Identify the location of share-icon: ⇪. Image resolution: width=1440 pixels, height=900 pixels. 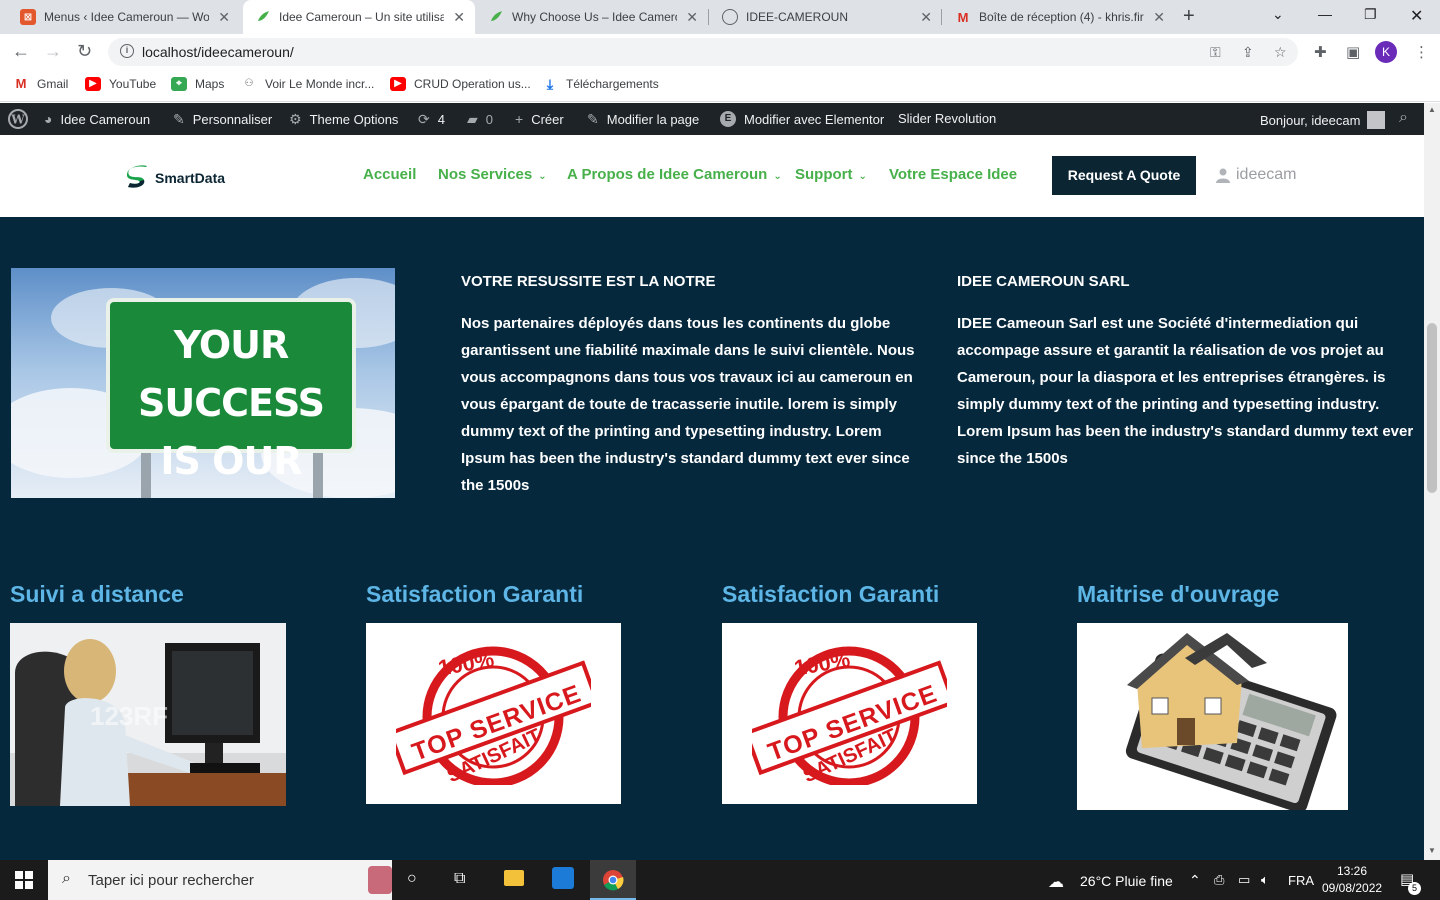
(1248, 52).